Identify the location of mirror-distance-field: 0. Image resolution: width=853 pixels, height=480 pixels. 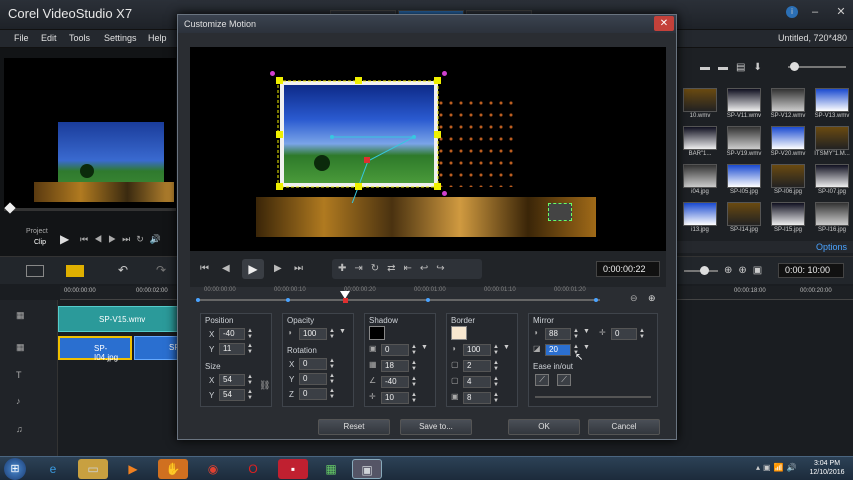
(624, 334).